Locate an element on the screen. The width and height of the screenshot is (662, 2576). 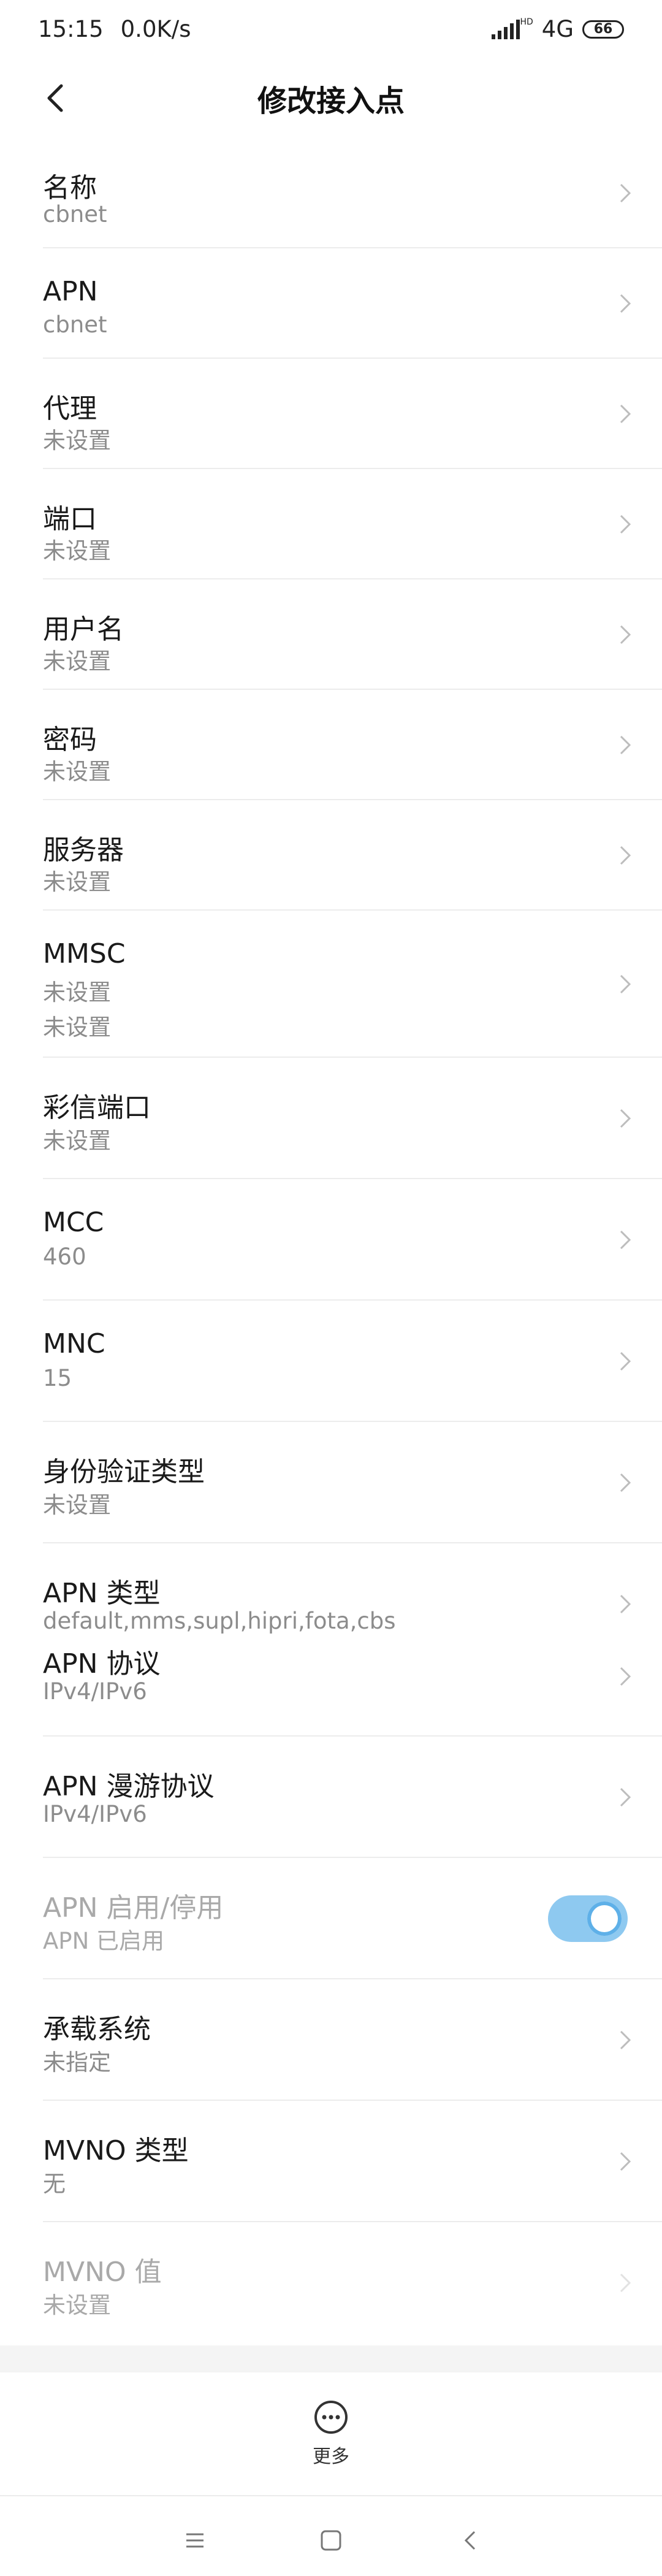
row-apn-enable: APN 启用/停用 APN 已启用 is located at coordinates (352, 1918).